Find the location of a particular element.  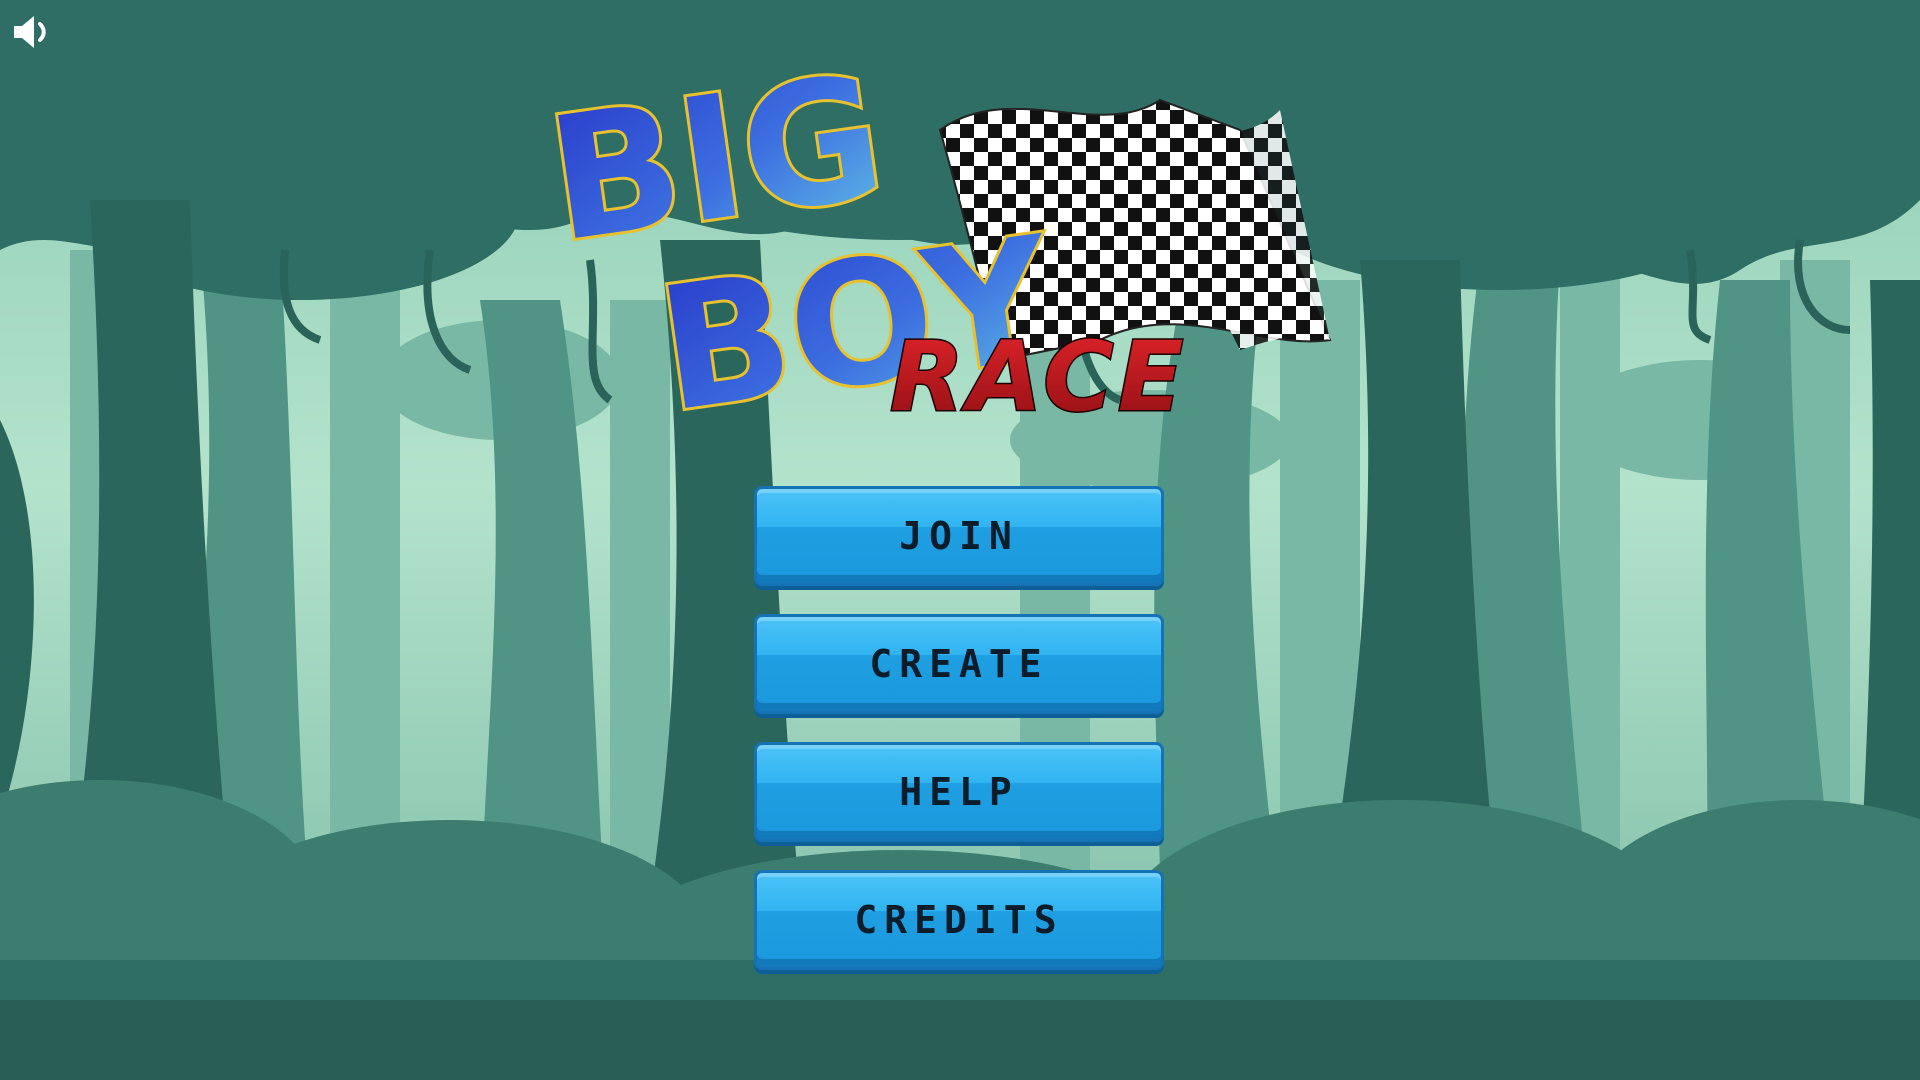

join-button-label: JOIN is located at coordinates (959, 536).